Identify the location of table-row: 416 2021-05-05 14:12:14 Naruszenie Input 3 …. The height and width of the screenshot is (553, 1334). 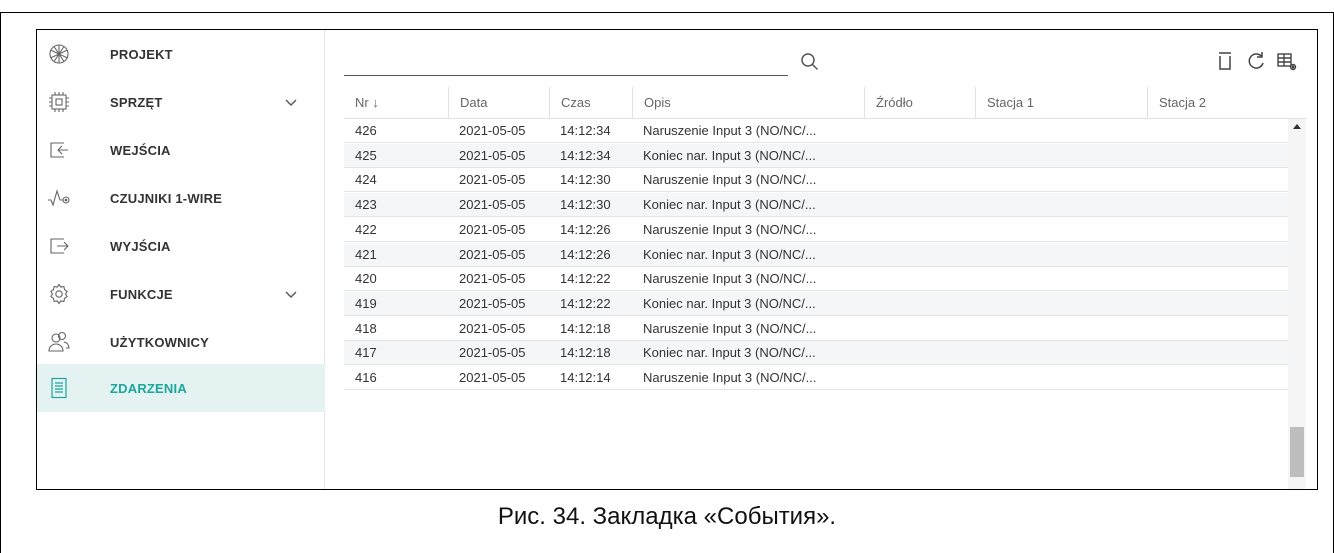
(816, 378).